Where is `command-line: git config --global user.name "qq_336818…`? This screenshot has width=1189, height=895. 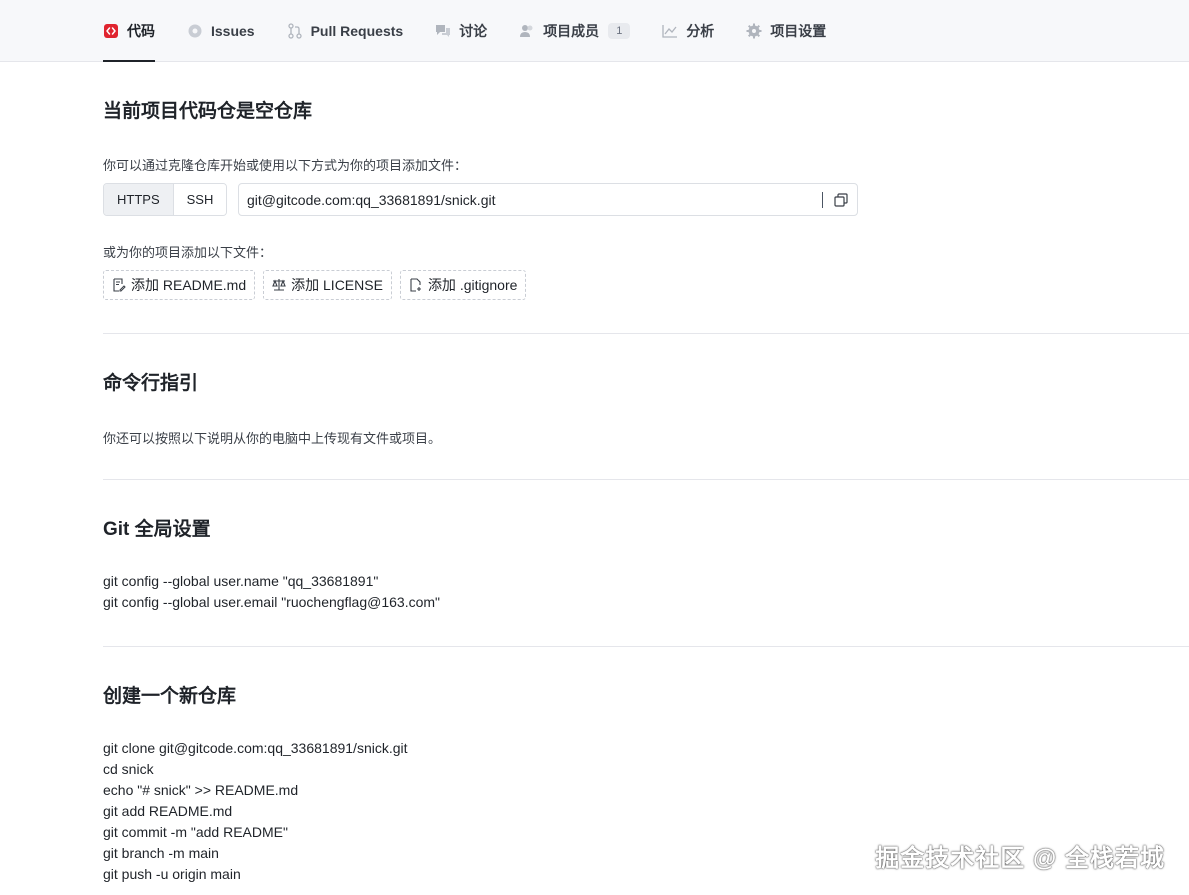 command-line: git config --global user.name "qq_336818… is located at coordinates (241, 581).